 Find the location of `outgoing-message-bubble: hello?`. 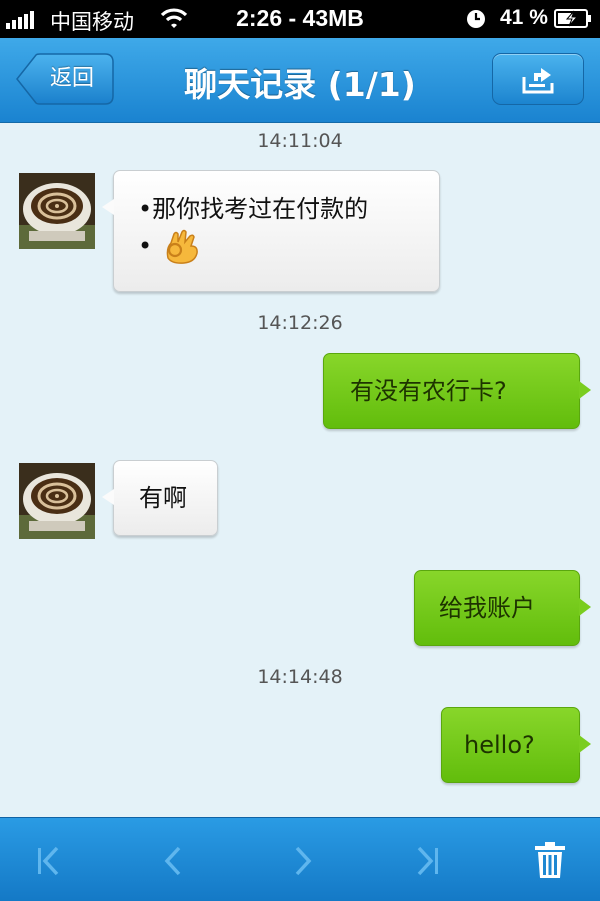

outgoing-message-bubble: hello? is located at coordinates (516, 745).